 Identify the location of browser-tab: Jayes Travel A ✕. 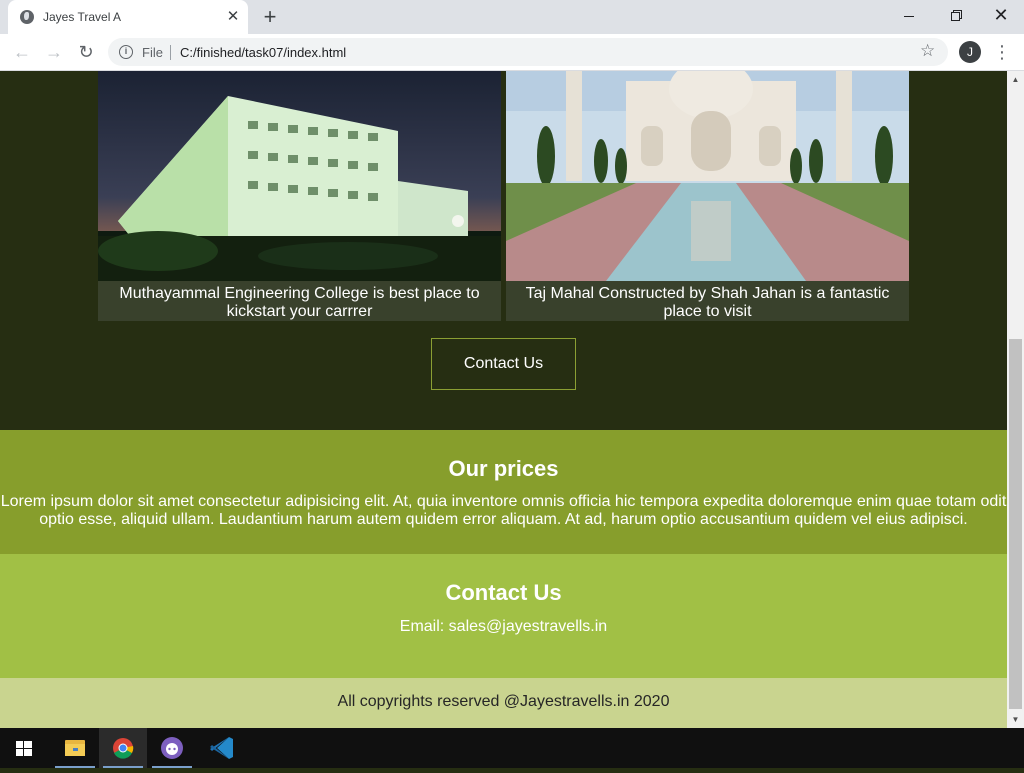
(128, 17).